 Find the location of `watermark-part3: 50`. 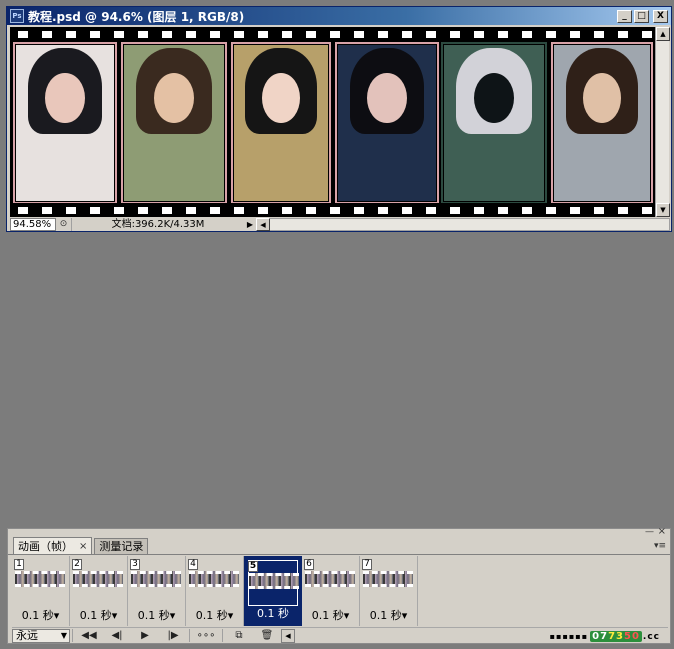

watermark-part3: 50 is located at coordinates (631, 636).